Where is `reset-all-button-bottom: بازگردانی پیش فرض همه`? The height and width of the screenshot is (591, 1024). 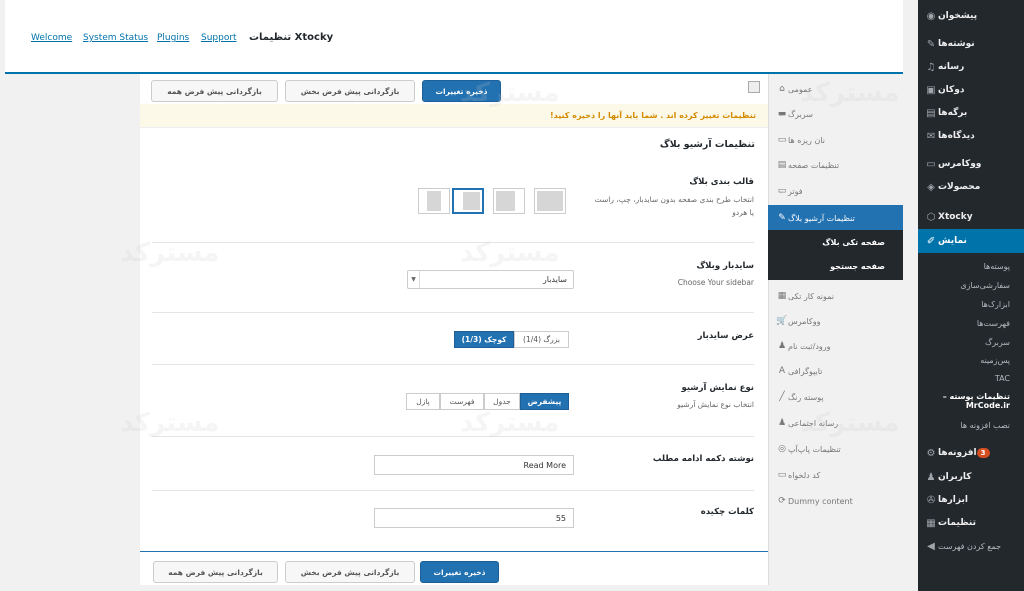
reset-all-button-bottom: بازگردانی پیش فرض همه is located at coordinates (215, 572).